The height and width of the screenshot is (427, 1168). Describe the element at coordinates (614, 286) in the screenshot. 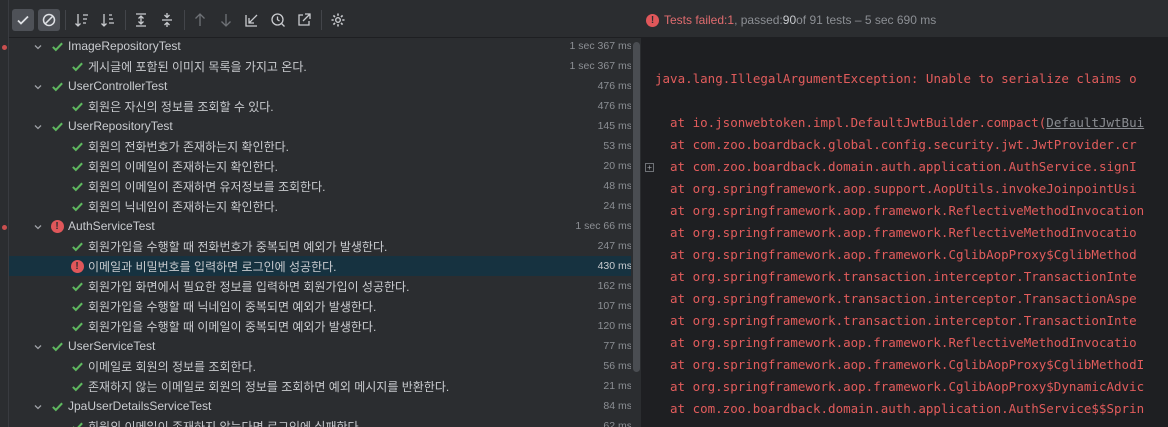

I see `test-duration: 162 ms` at that location.